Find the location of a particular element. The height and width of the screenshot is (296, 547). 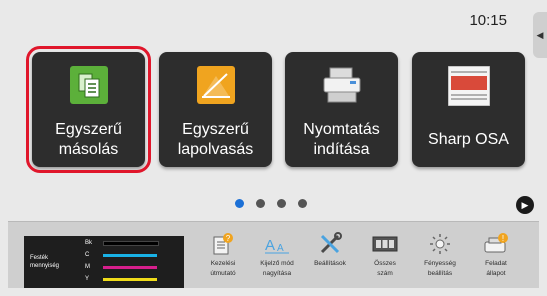

job-status-button: ! Feladat állapot is located at coordinates (496, 254).